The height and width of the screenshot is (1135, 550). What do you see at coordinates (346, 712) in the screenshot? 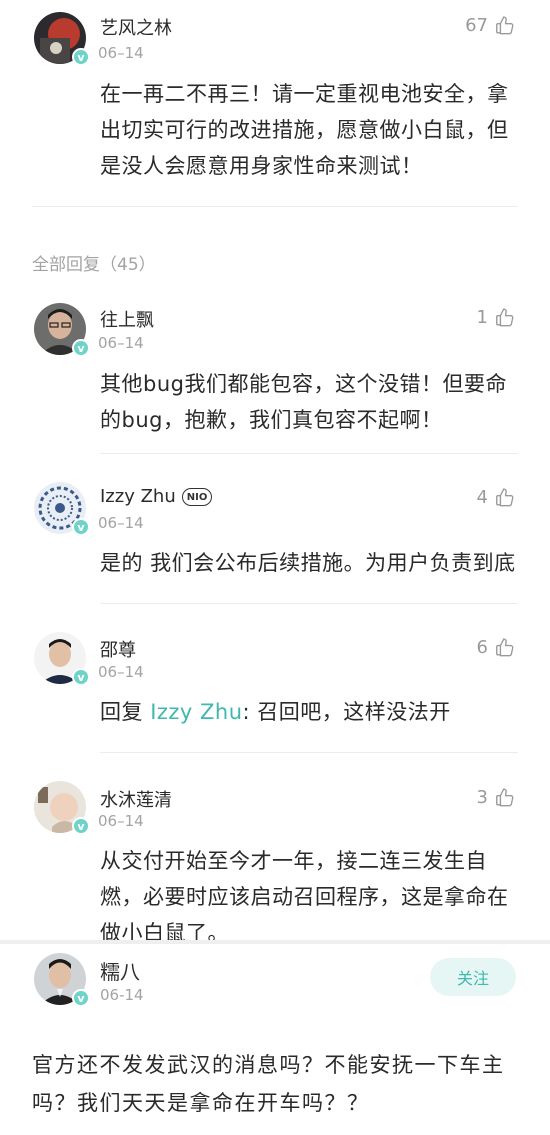
I see `reply-content: : 召回吧，这样没法开` at bounding box center [346, 712].